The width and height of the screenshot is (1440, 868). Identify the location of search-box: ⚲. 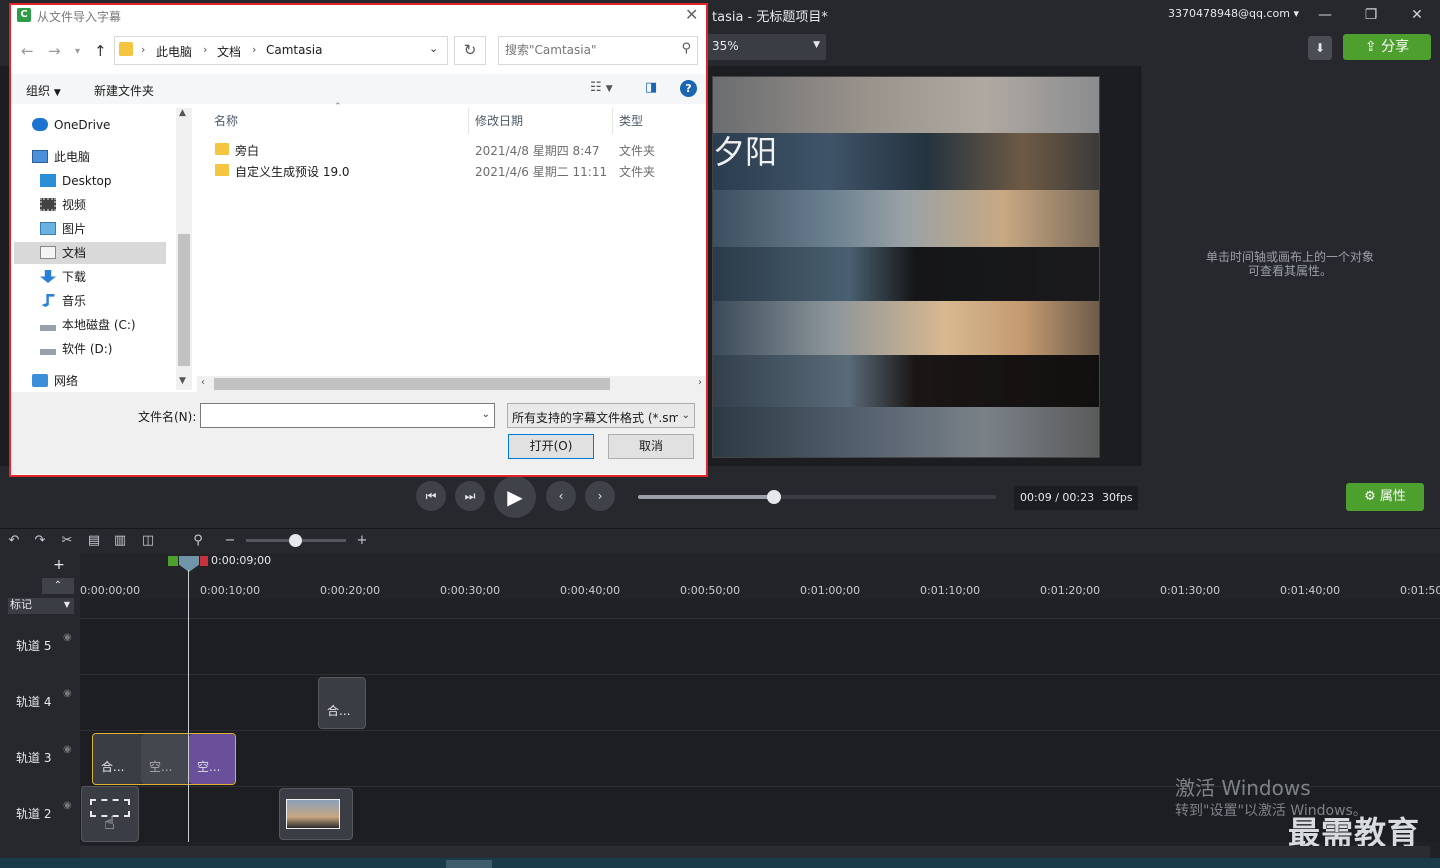
(598, 50).